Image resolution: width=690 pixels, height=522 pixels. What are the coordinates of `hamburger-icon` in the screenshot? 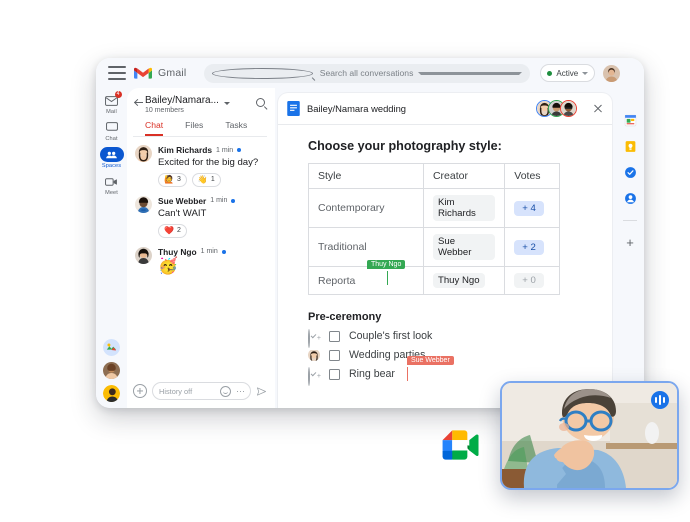 It's located at (117, 73).